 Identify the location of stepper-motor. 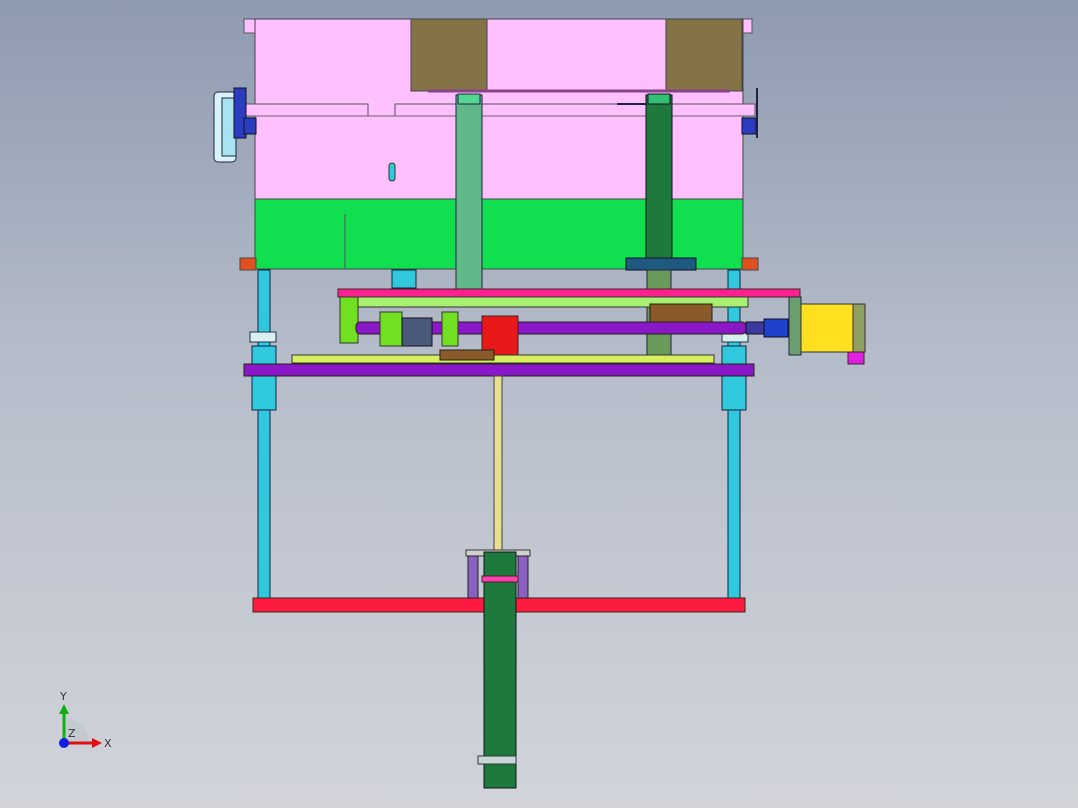
(805, 330).